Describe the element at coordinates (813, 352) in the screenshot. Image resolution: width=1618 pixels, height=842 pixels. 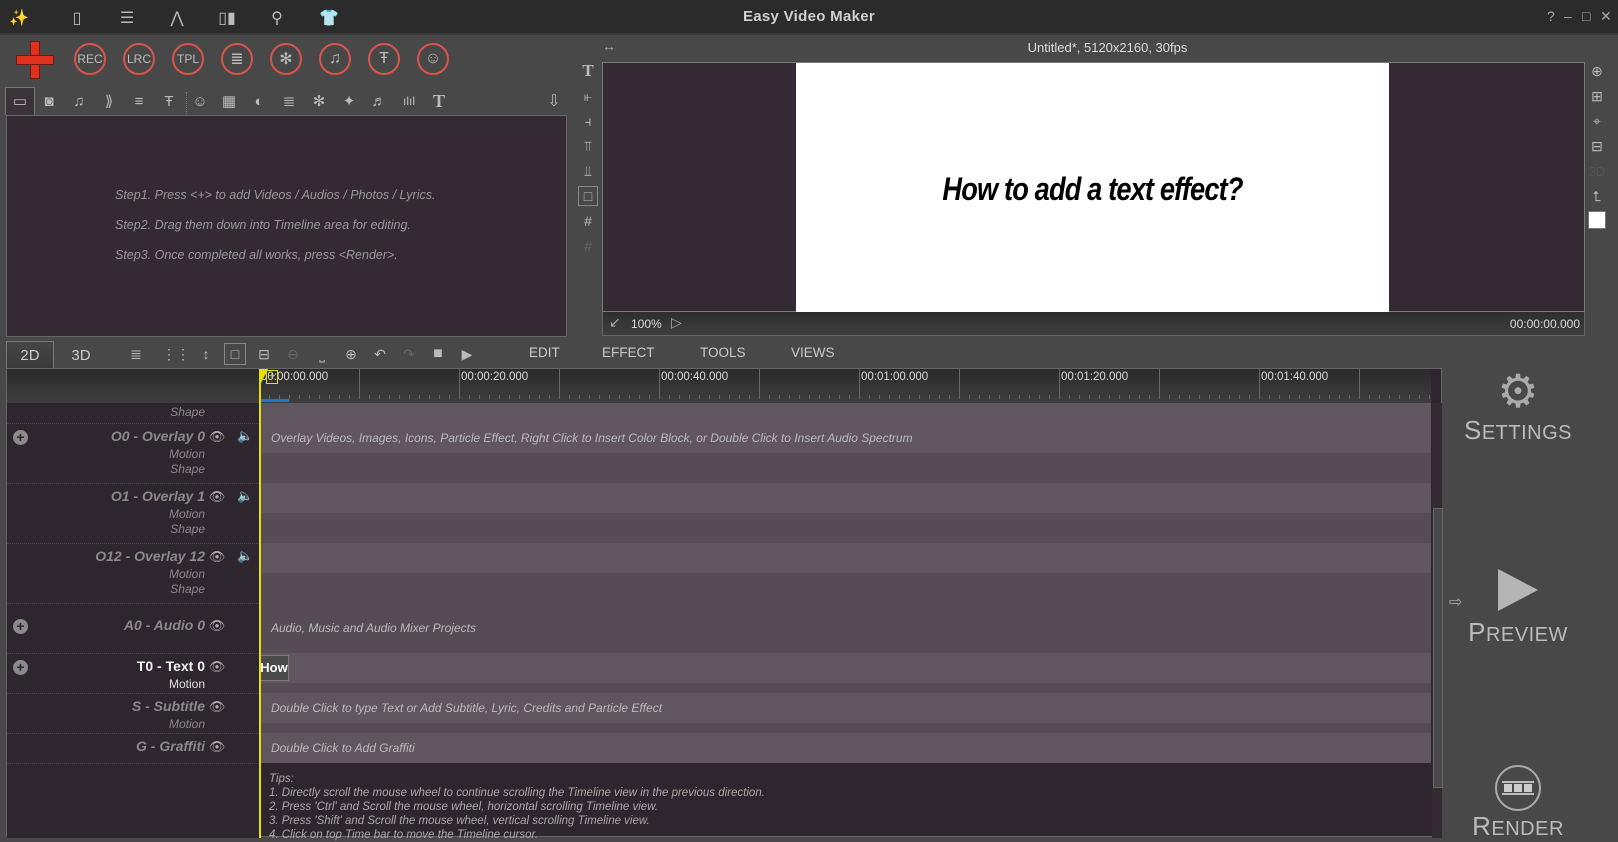
I see `menu-views: VIEWS` at that location.